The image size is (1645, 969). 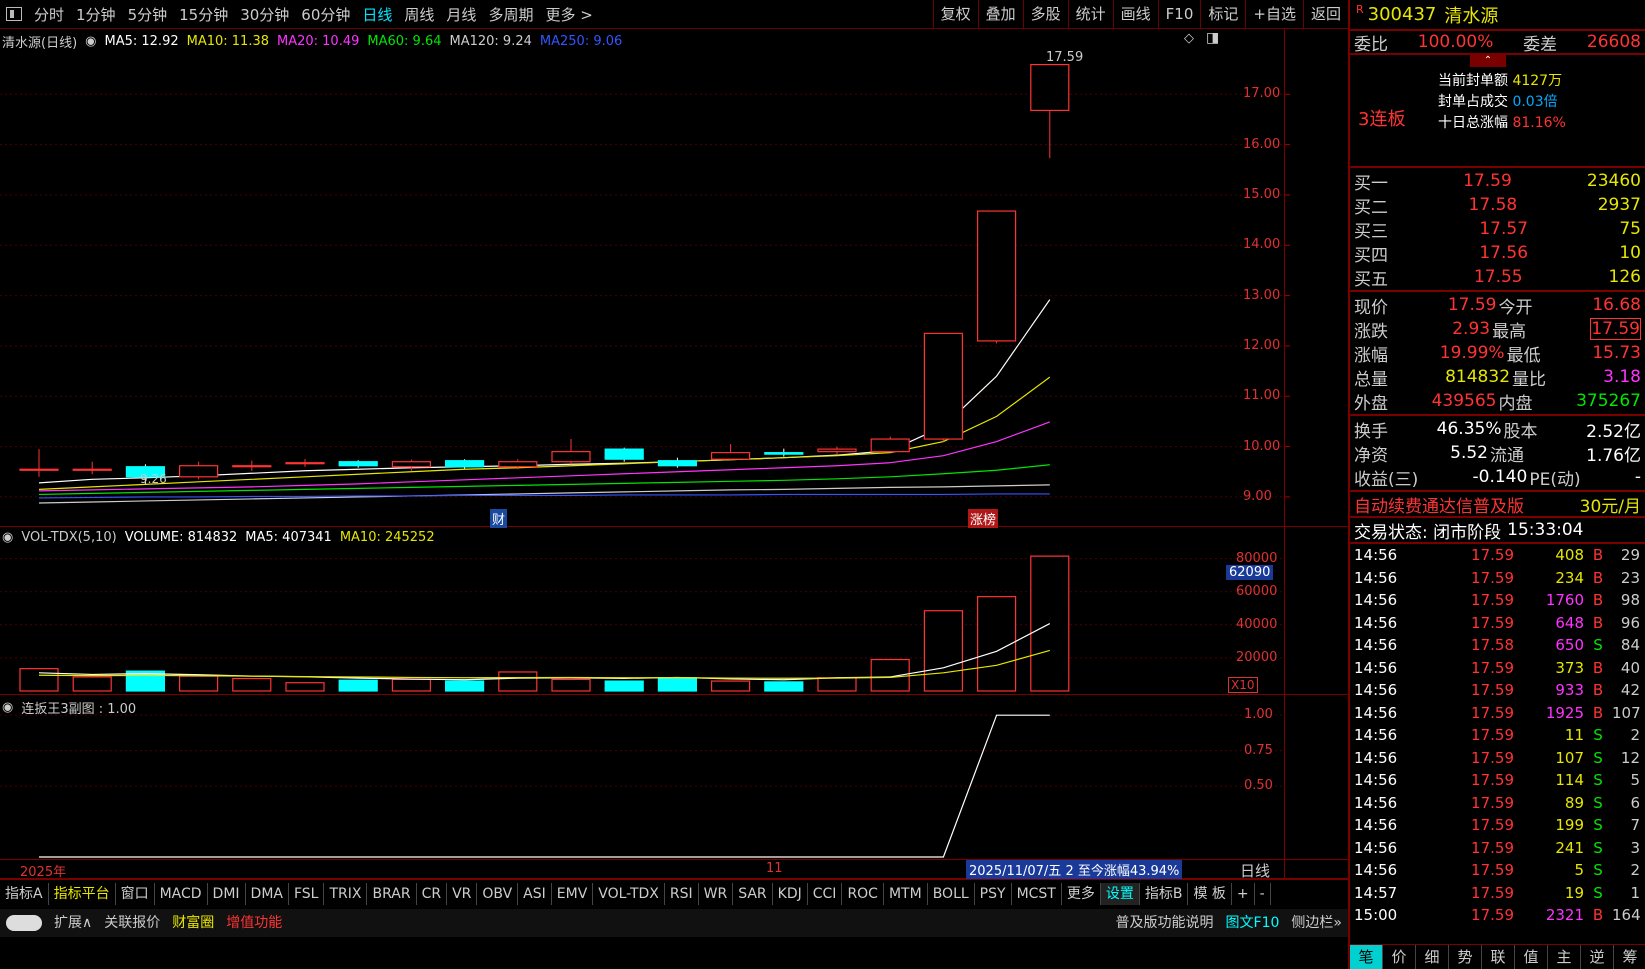 I want to click on indicator-tab: ROC, so click(x=863, y=893).